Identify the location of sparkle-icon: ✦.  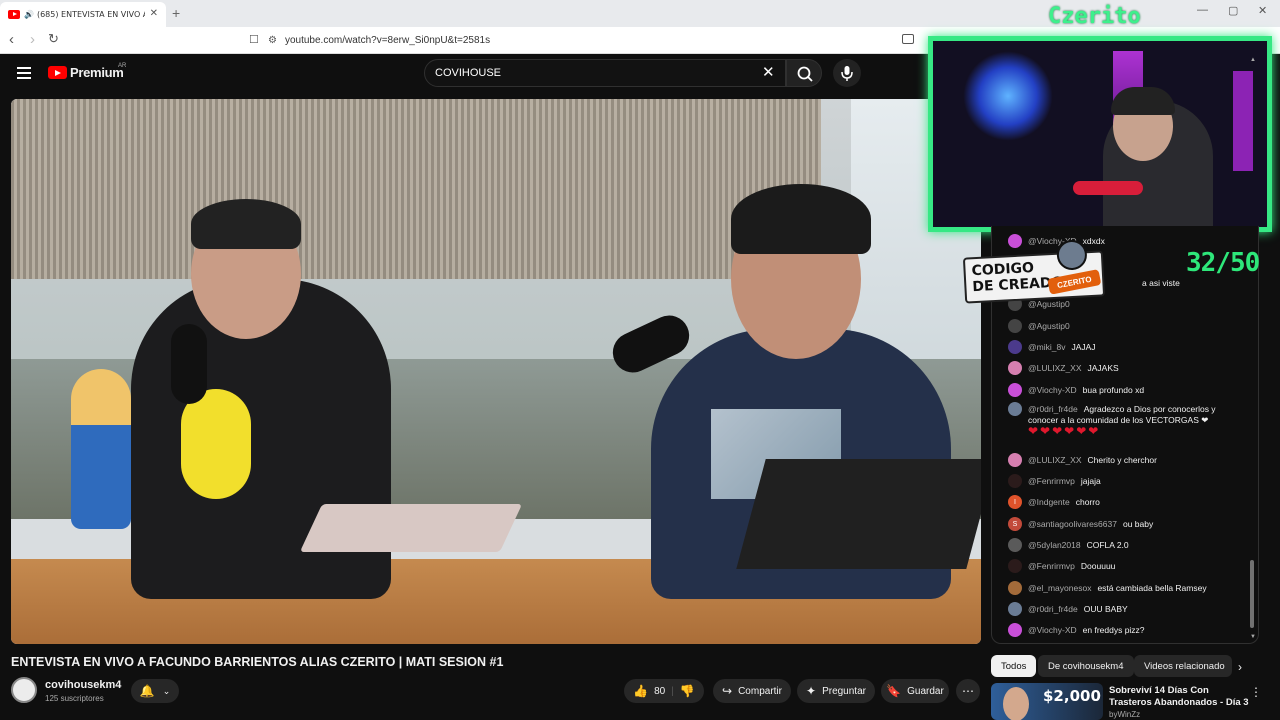
(811, 691).